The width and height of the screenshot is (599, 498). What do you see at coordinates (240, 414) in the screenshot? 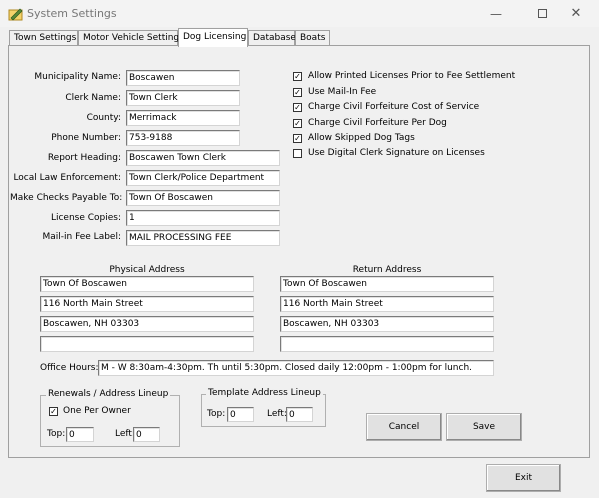
I see `template-top-field: 0` at bounding box center [240, 414].